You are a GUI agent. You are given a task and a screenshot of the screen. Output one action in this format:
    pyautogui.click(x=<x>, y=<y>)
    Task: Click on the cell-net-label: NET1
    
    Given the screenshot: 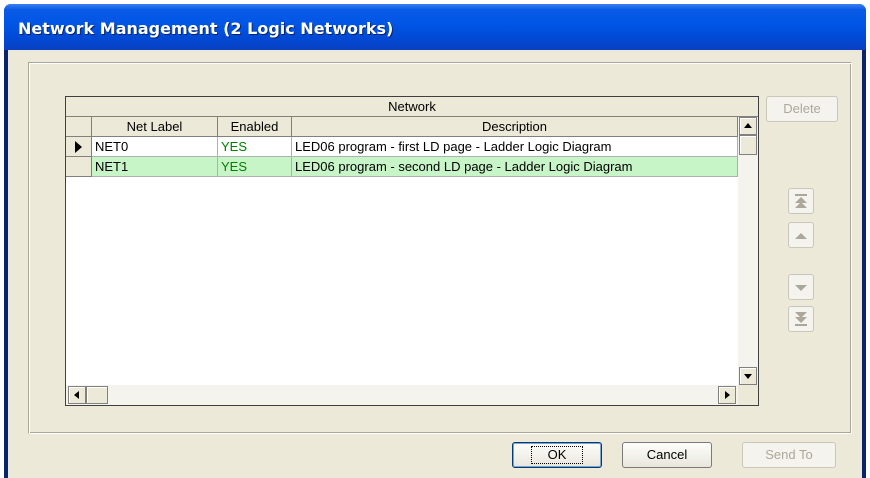 What is the action you would take?
    pyautogui.click(x=155, y=167)
    